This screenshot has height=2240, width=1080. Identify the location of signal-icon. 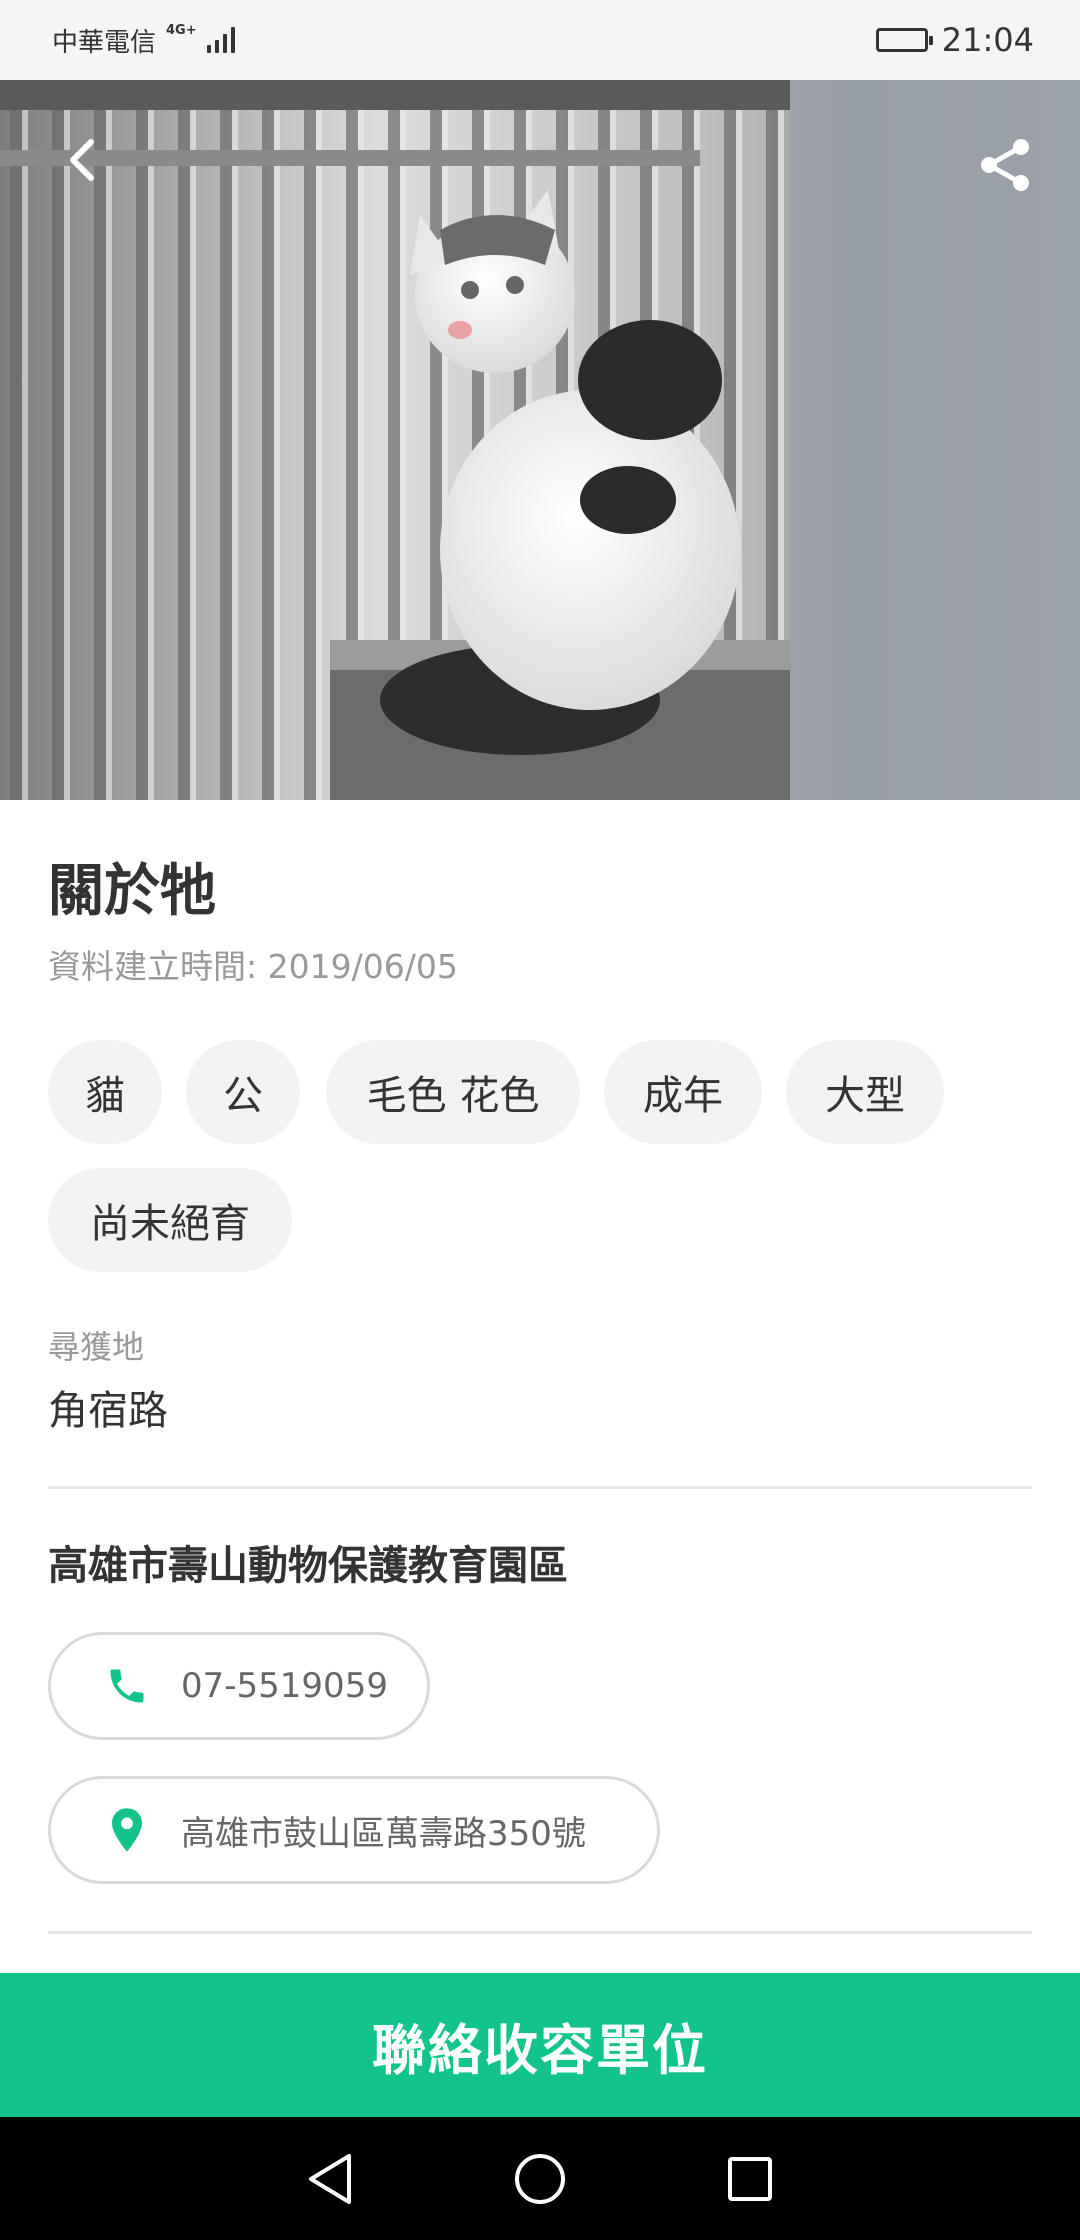
(220, 40).